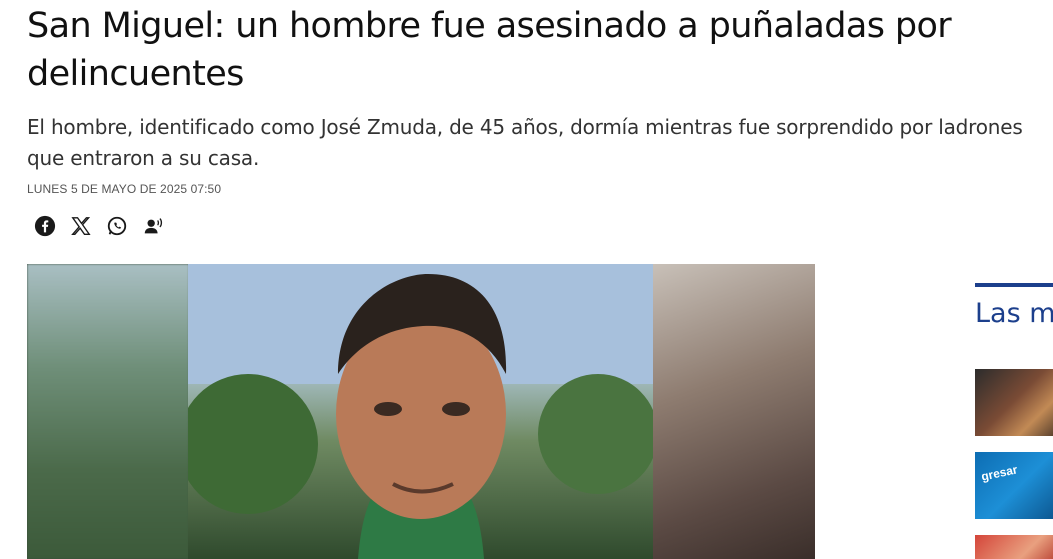  What do you see at coordinates (81, 226) in the screenshot?
I see `x-icon` at bounding box center [81, 226].